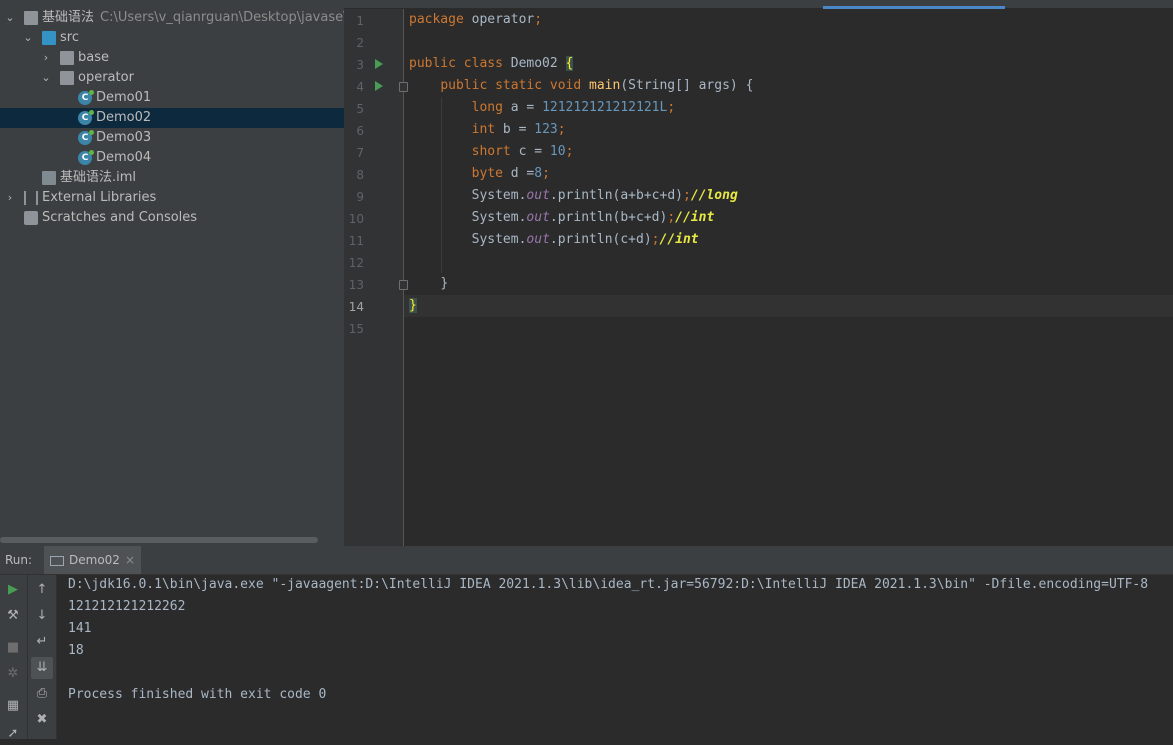 This screenshot has height=745, width=1173. I want to click on tree-item-label: 基础语法.iml, so click(98, 177).